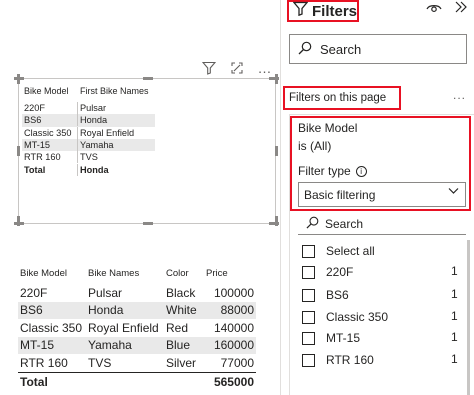 This screenshot has height=395, width=474. Describe the element at coordinates (315, 146) in the screenshot. I see `filter-card-state: is (All)` at that location.